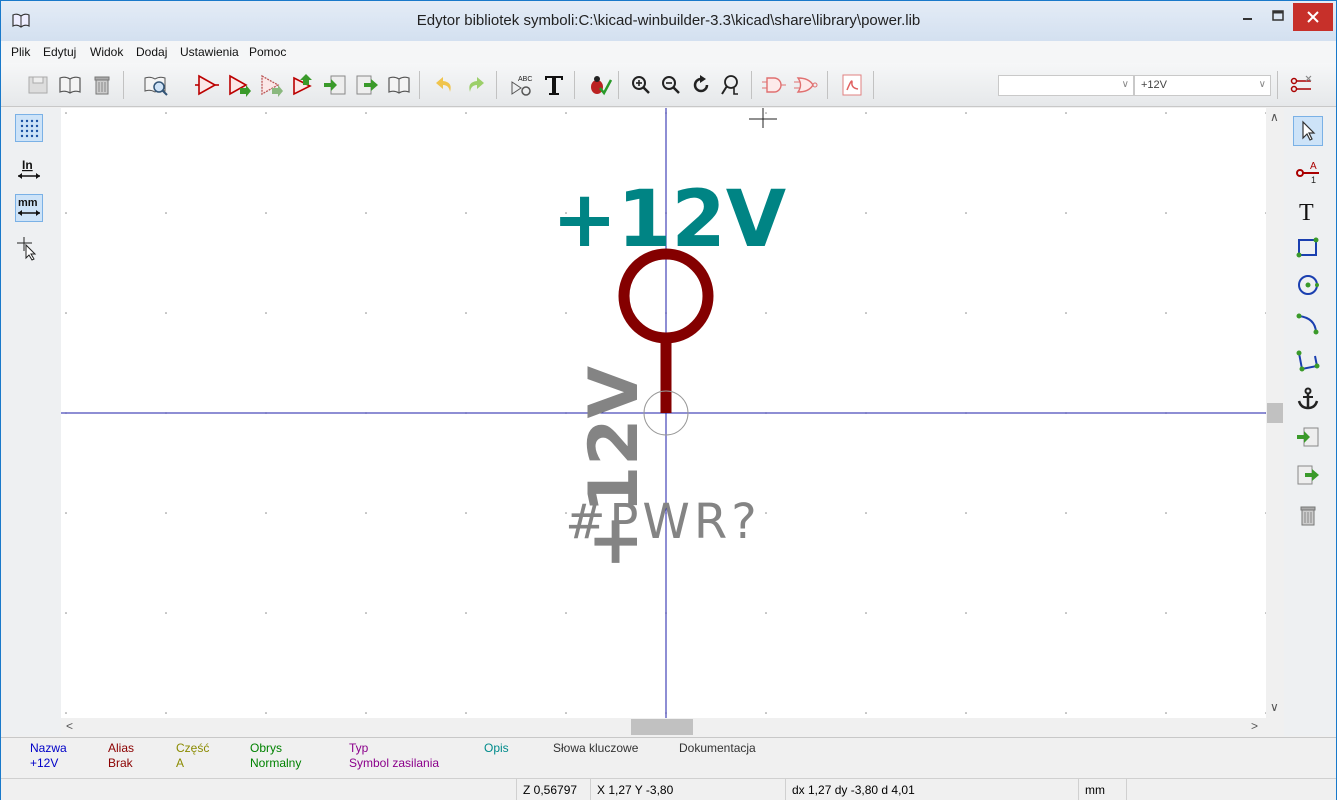 This screenshot has width=1337, height=800. I want to click on import-graphics-tool-button, so click(1308, 437).